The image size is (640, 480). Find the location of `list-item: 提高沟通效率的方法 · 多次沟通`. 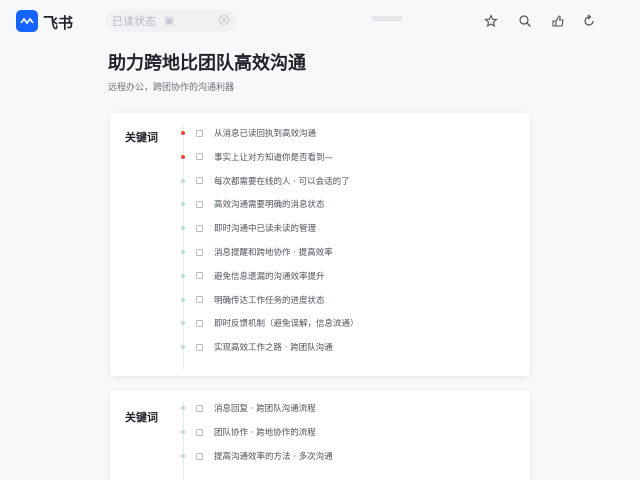

list-item: 提高沟通效率的方法 · 多次沟通 is located at coordinates (255, 456).